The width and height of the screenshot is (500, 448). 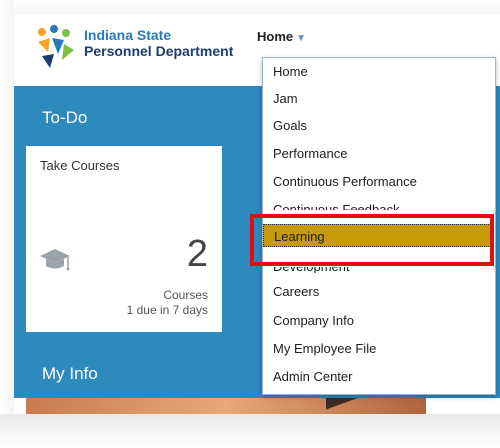 What do you see at coordinates (65, 117) in the screenshot?
I see `todo-section-title: To-Do` at bounding box center [65, 117].